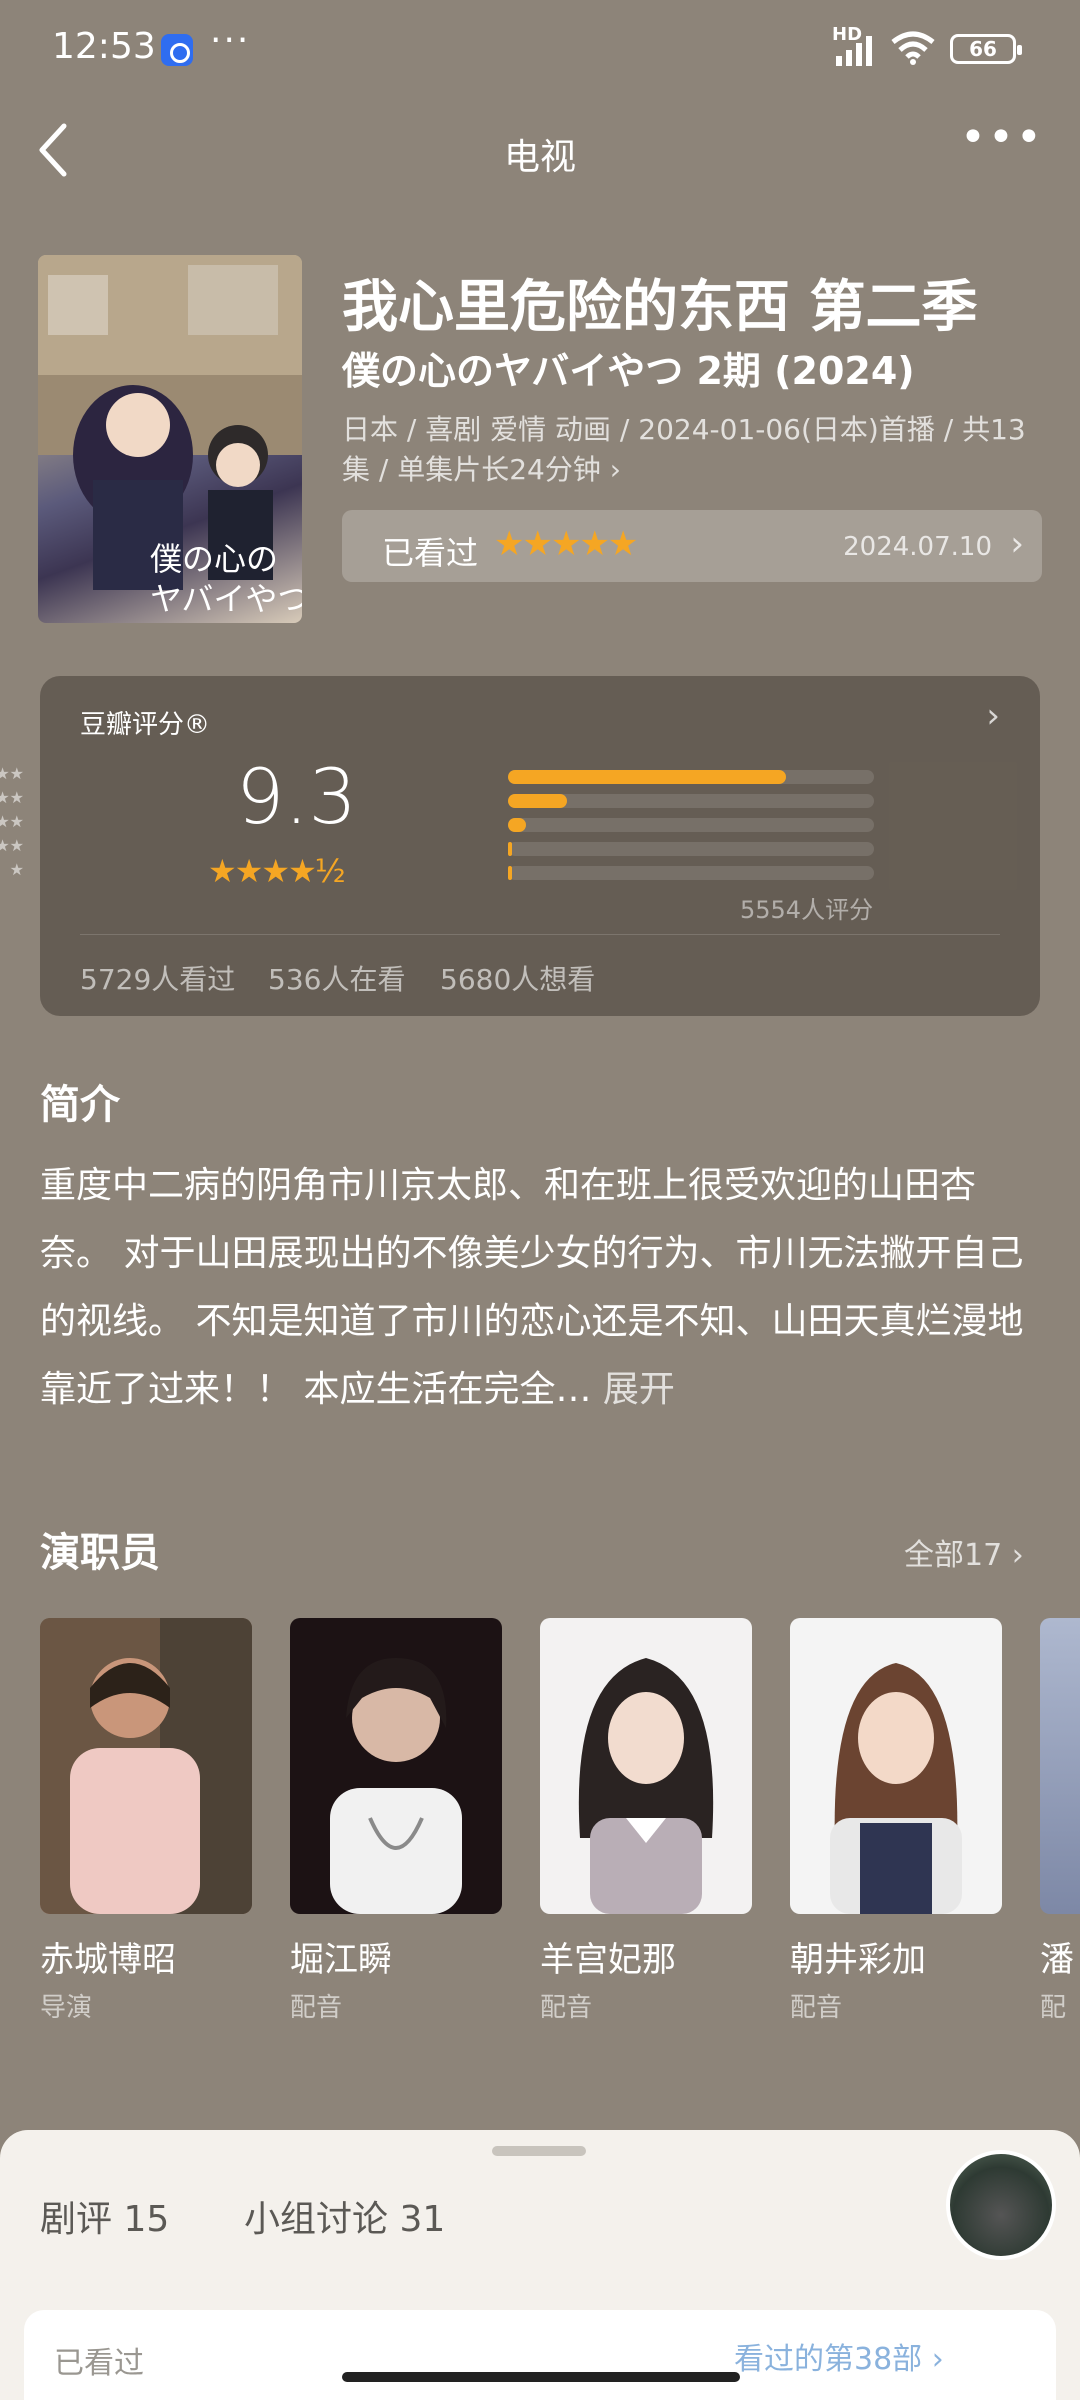  What do you see at coordinates (1001, 142) in the screenshot?
I see `more-options-button: •••` at bounding box center [1001, 142].